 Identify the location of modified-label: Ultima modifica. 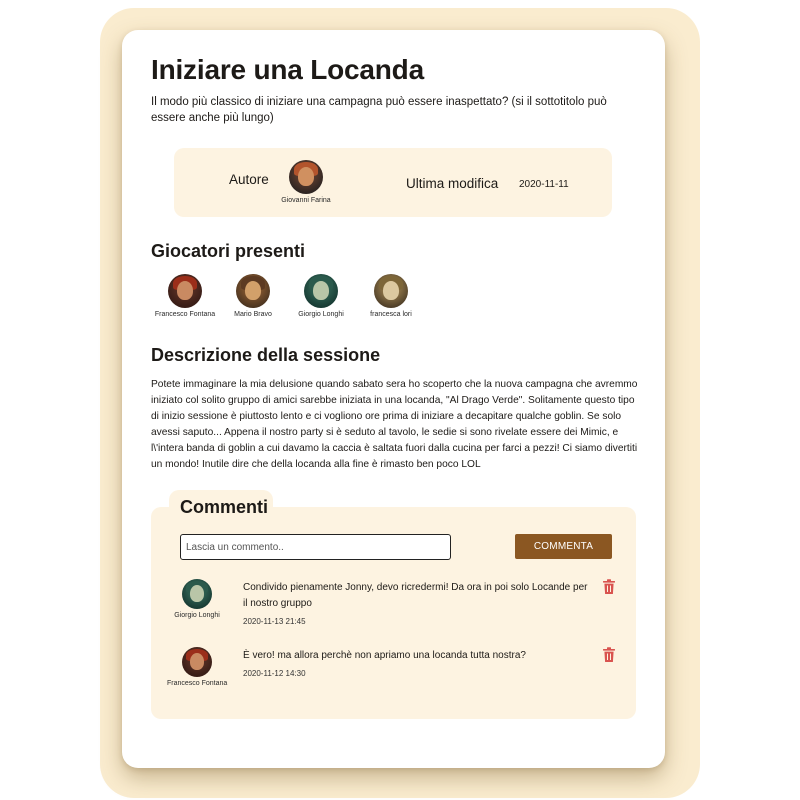
(452, 183).